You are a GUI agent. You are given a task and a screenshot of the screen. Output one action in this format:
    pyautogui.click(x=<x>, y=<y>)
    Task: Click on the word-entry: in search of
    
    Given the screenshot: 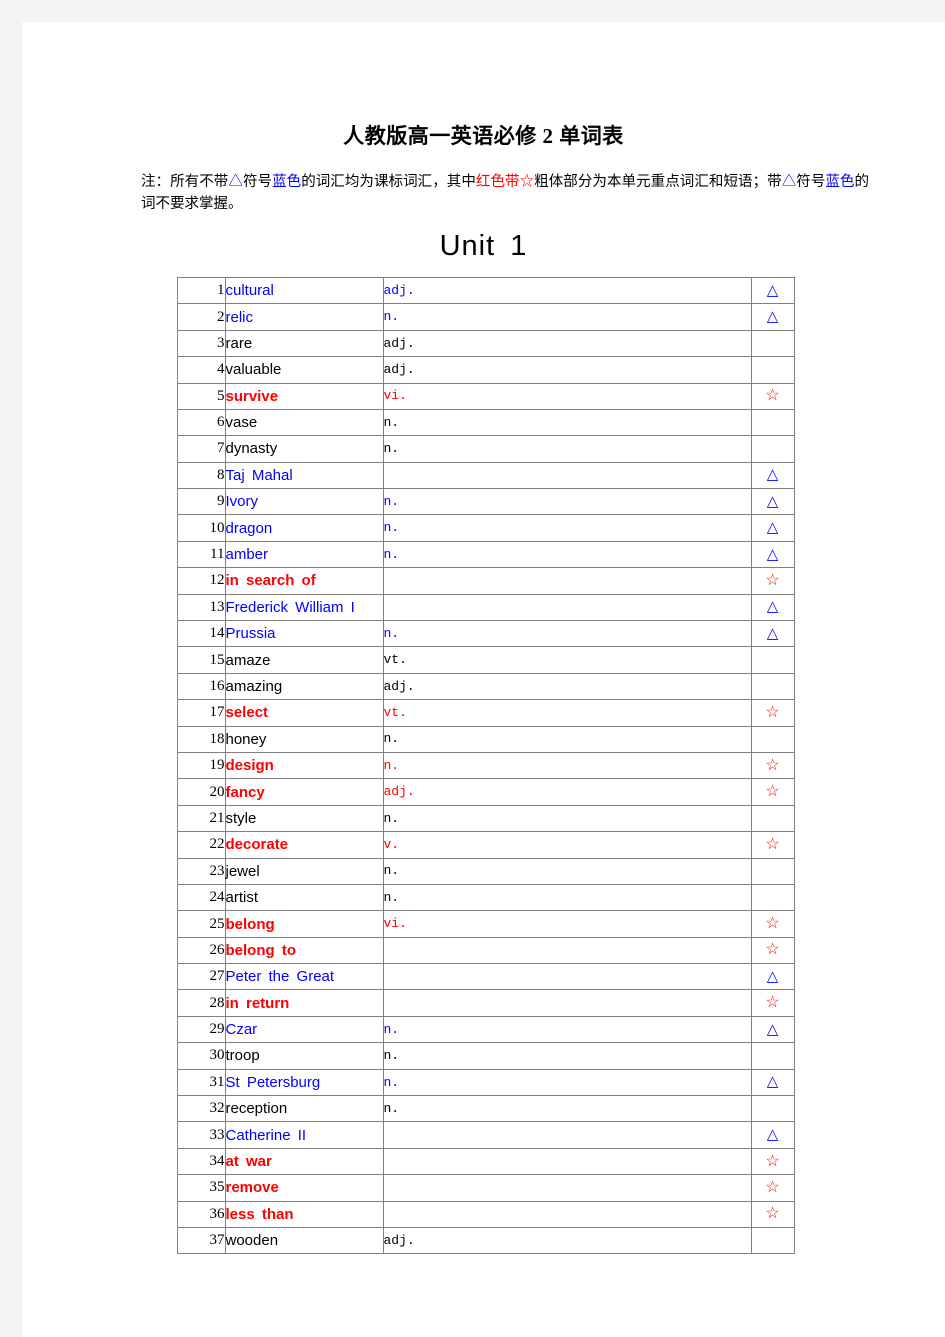 What is the action you would take?
    pyautogui.click(x=304, y=581)
    